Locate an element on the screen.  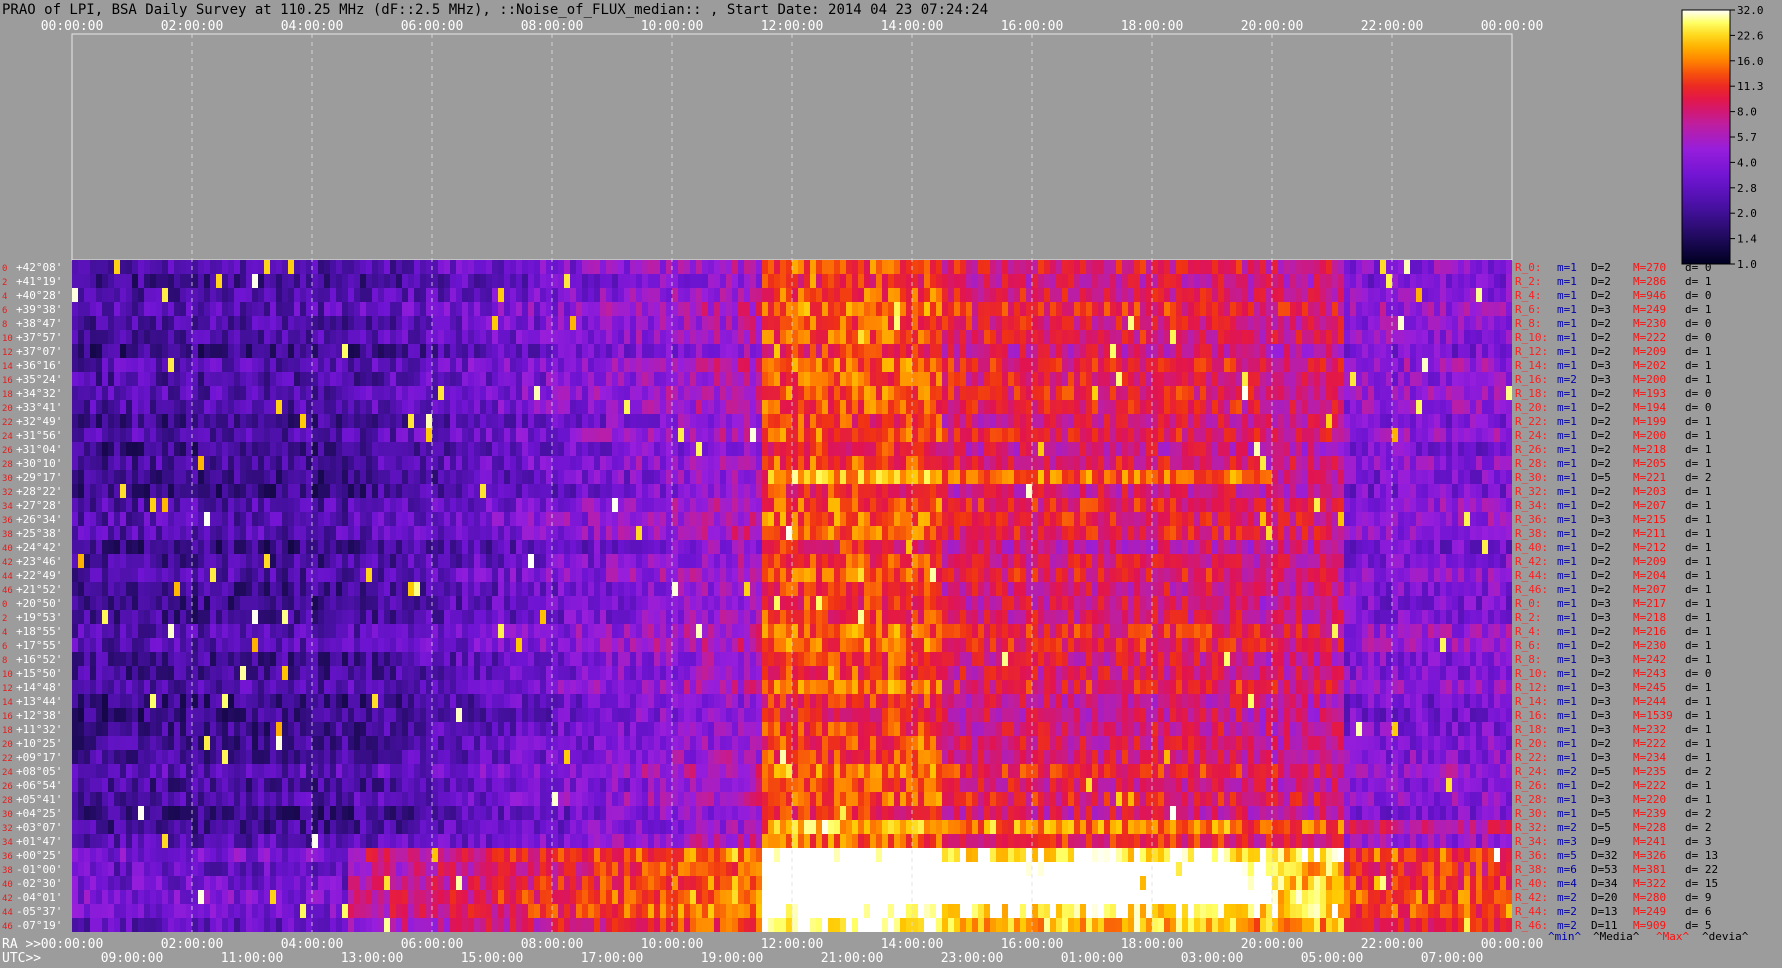
utc-tick-label: 15:00:00 is located at coordinates (492, 958).